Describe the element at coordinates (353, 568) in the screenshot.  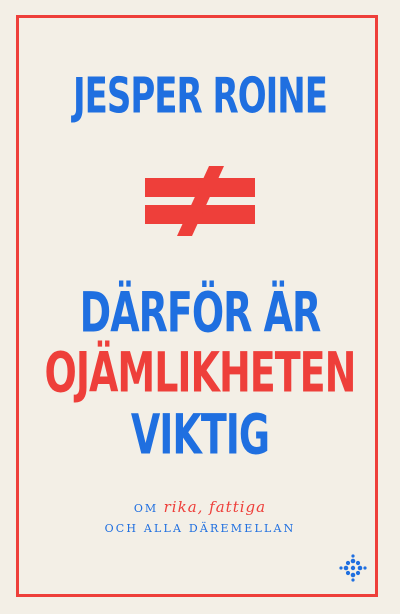
I see `asterisk-flower-icon` at that location.